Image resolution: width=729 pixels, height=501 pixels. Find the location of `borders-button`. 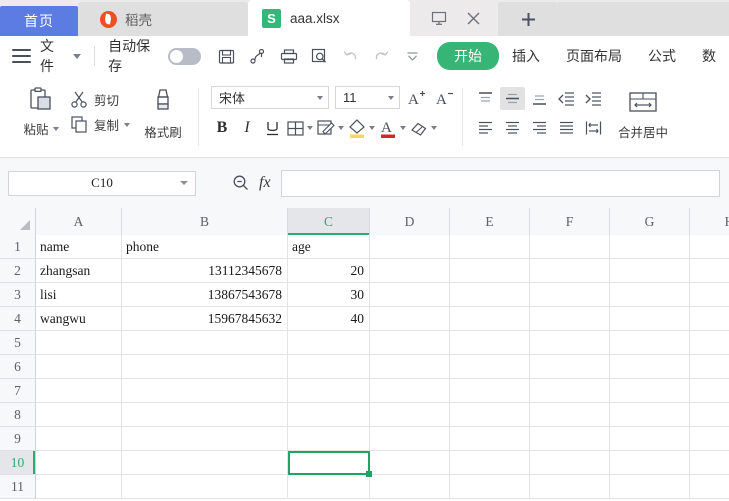

borders-button is located at coordinates (300, 128).